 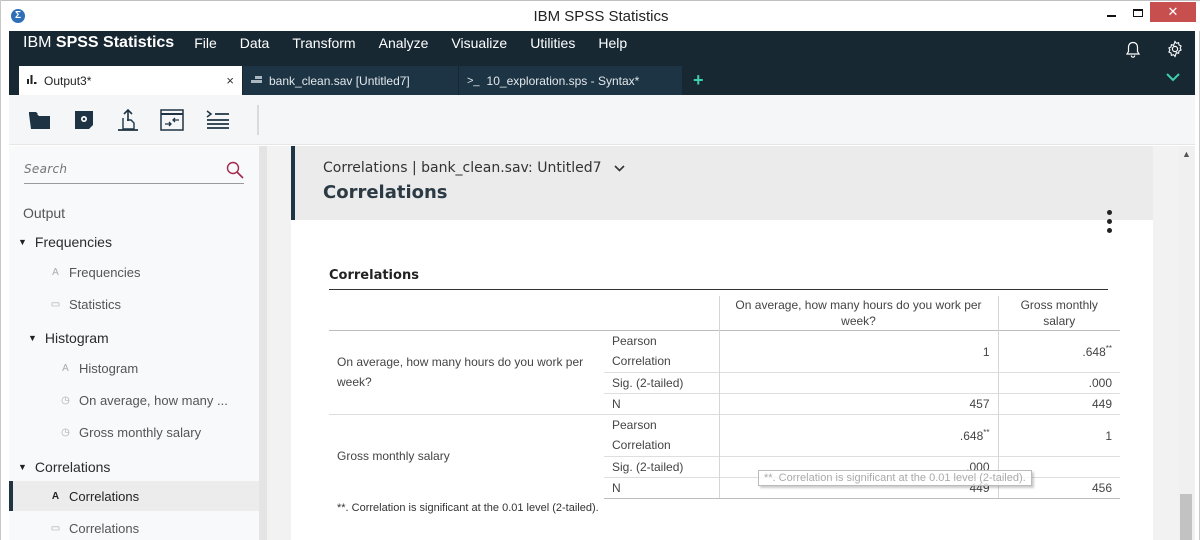 I want to click on bell-icon, so click(x=1133, y=52).